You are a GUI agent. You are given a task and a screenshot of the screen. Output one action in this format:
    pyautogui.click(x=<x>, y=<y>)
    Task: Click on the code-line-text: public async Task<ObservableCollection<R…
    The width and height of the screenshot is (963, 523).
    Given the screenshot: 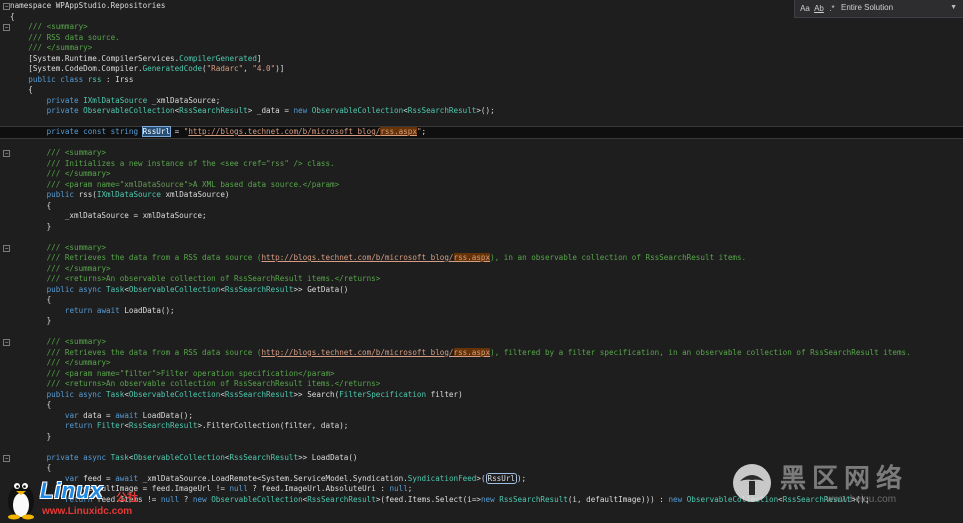 What is the action you would take?
    pyautogui.click(x=236, y=395)
    